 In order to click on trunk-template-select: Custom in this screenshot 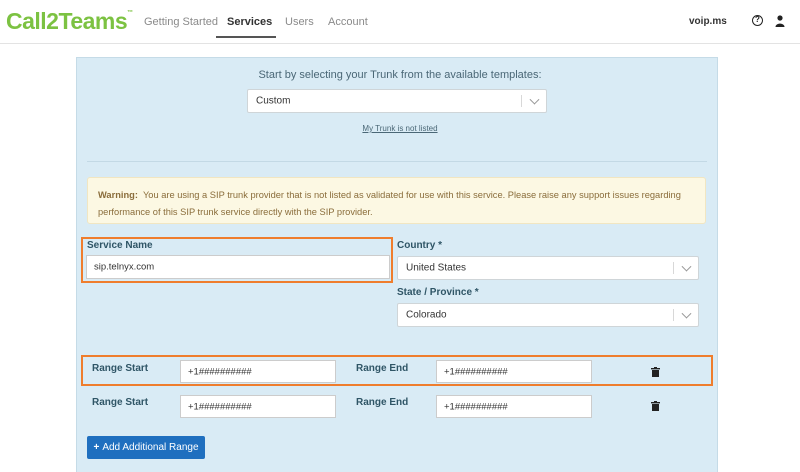, I will do `click(397, 101)`.